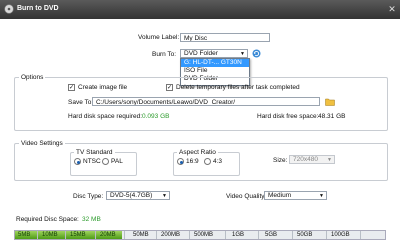 This screenshot has width=400, height=243. I want to click on required-disc-space-value: 32 MB, so click(91, 219).